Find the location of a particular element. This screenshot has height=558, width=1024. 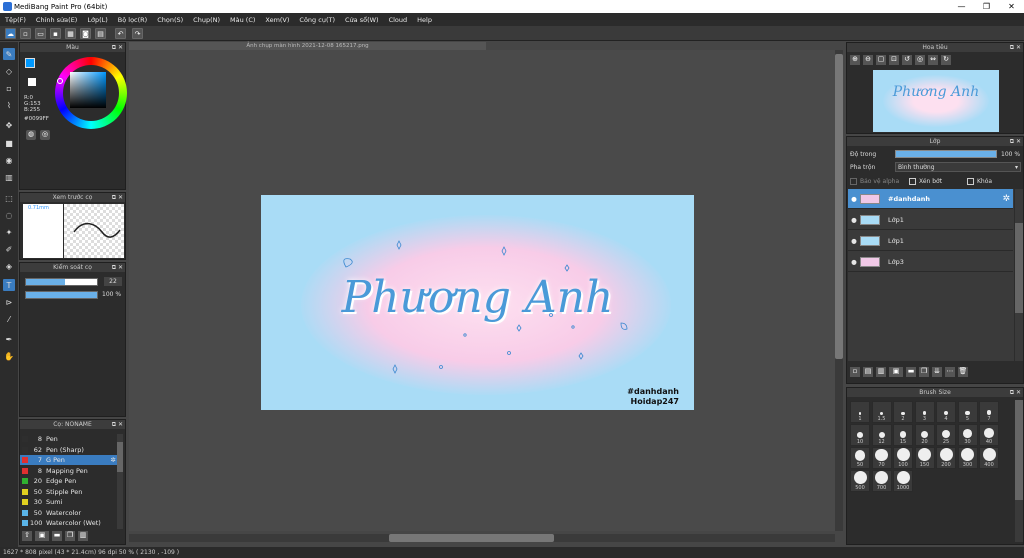

pen-tool-icon: ✒ is located at coordinates (9, 339).